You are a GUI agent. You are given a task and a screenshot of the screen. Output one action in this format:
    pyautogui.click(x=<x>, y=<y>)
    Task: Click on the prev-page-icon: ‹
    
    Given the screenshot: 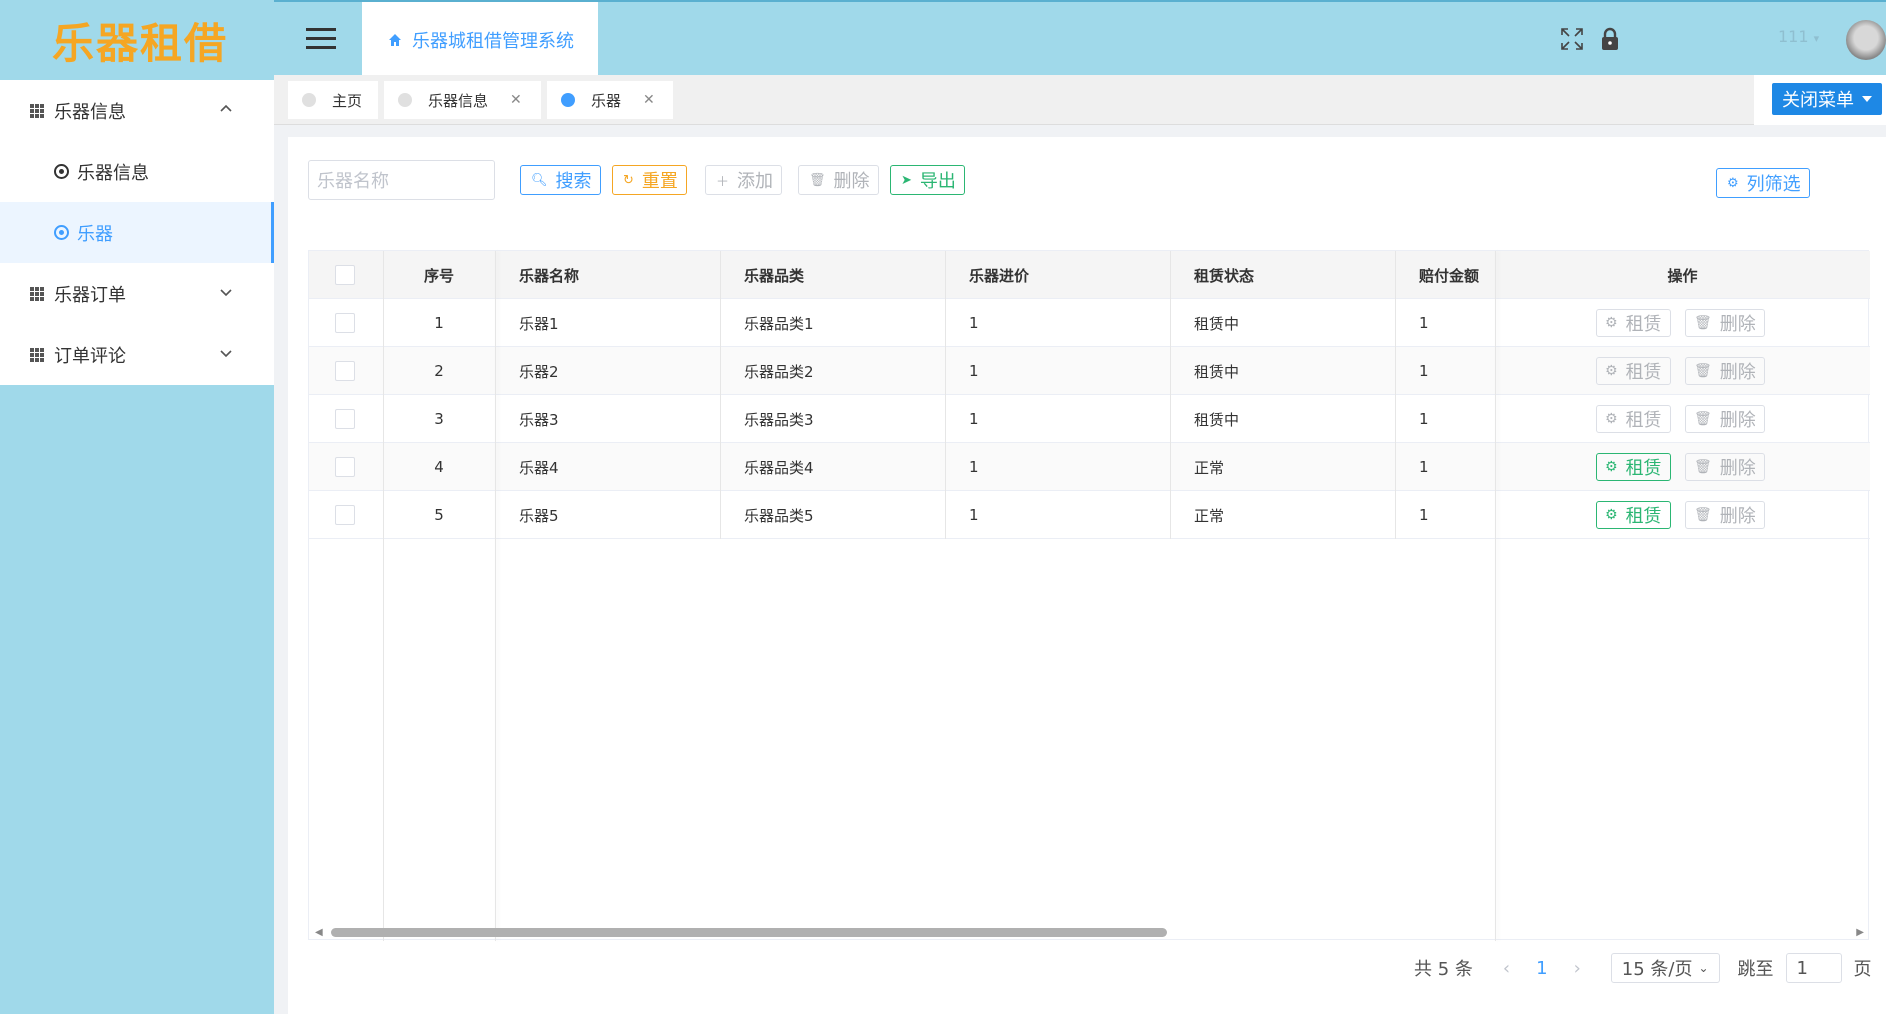 What is the action you would take?
    pyautogui.click(x=1506, y=968)
    